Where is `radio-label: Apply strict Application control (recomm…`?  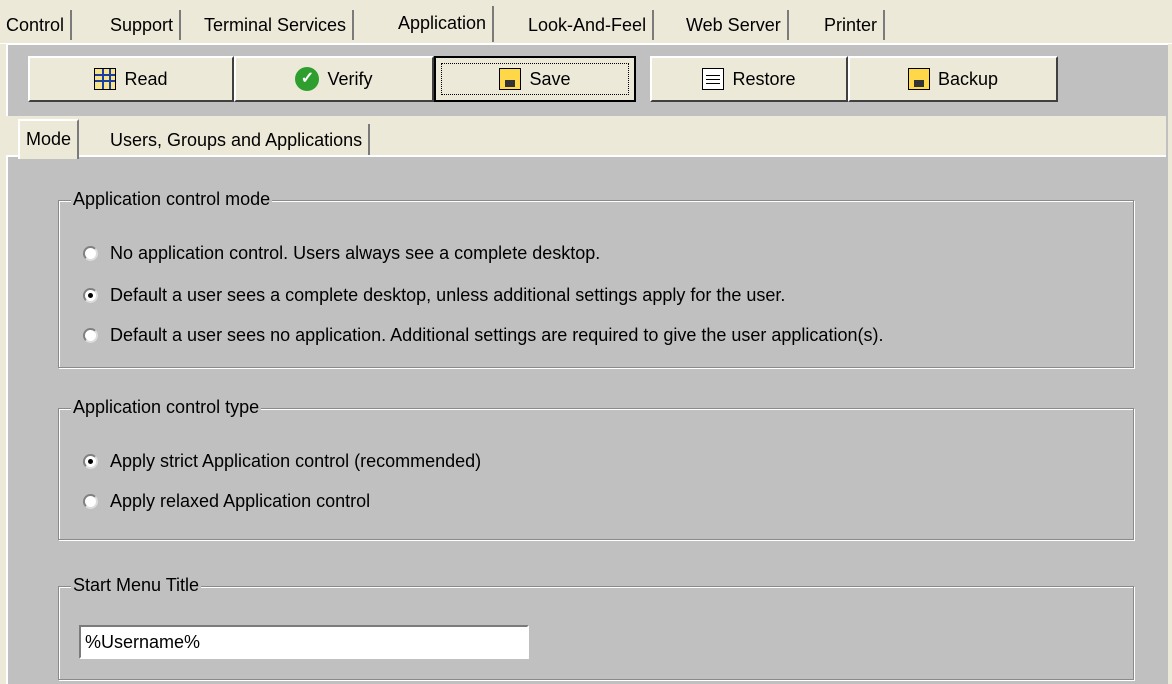
radio-label: Apply strict Application control (recomm… is located at coordinates (296, 461).